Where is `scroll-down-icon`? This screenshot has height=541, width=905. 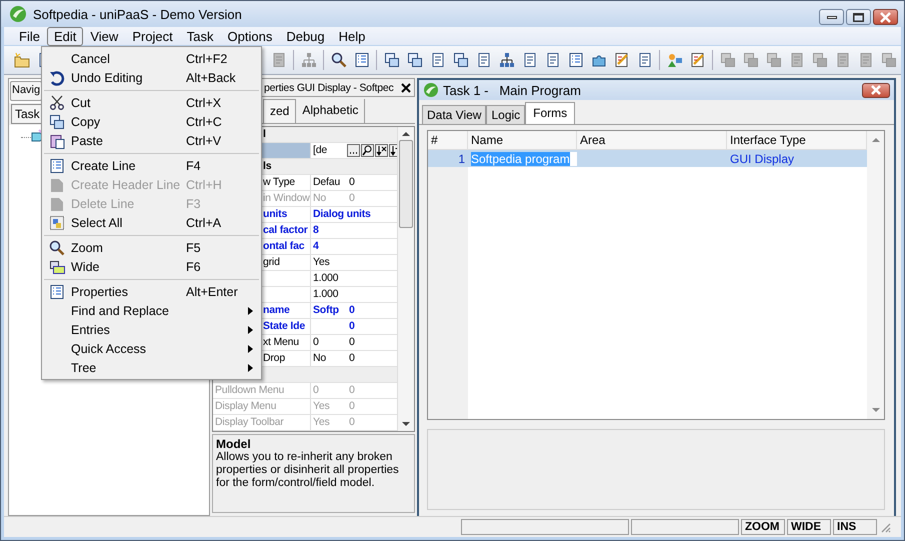
scroll-down-icon is located at coordinates (406, 424).